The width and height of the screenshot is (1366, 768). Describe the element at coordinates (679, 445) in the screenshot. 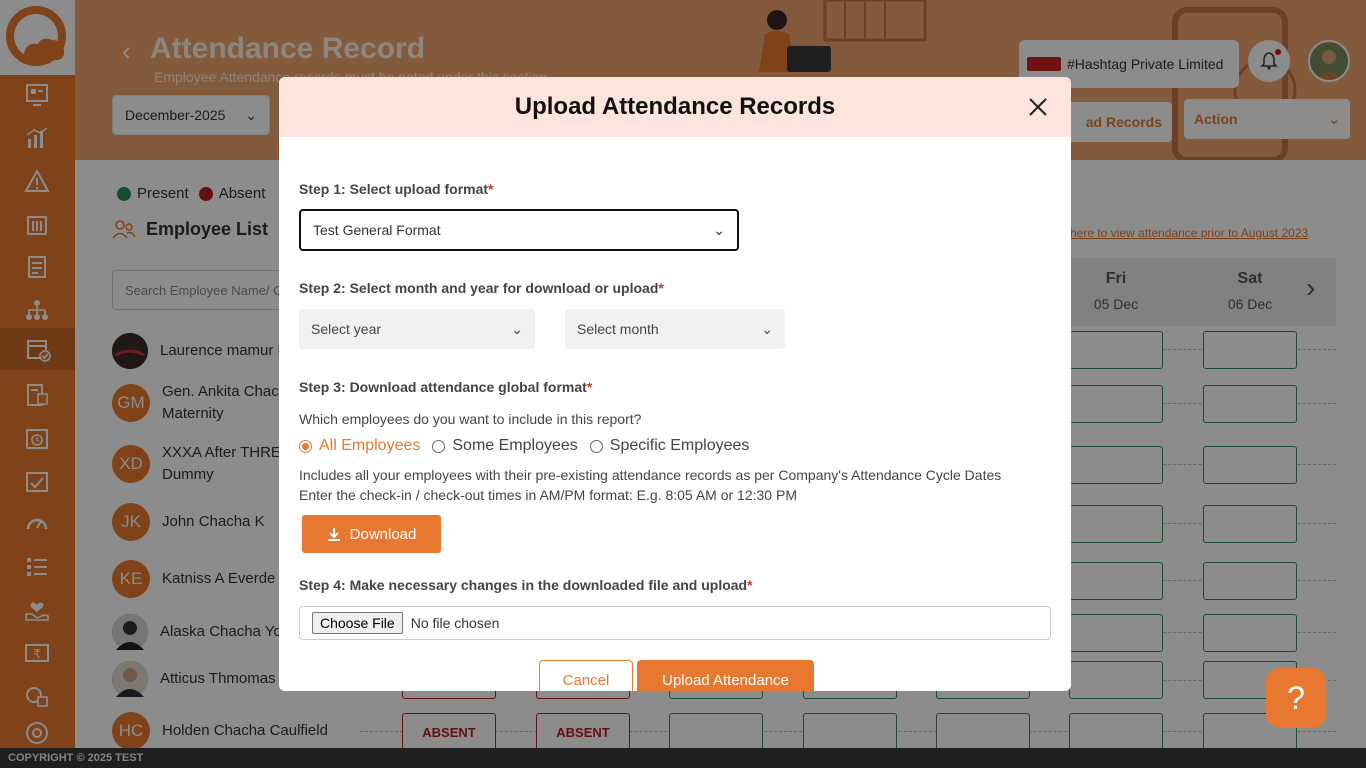

I see `radio-label: Specific Employees` at that location.